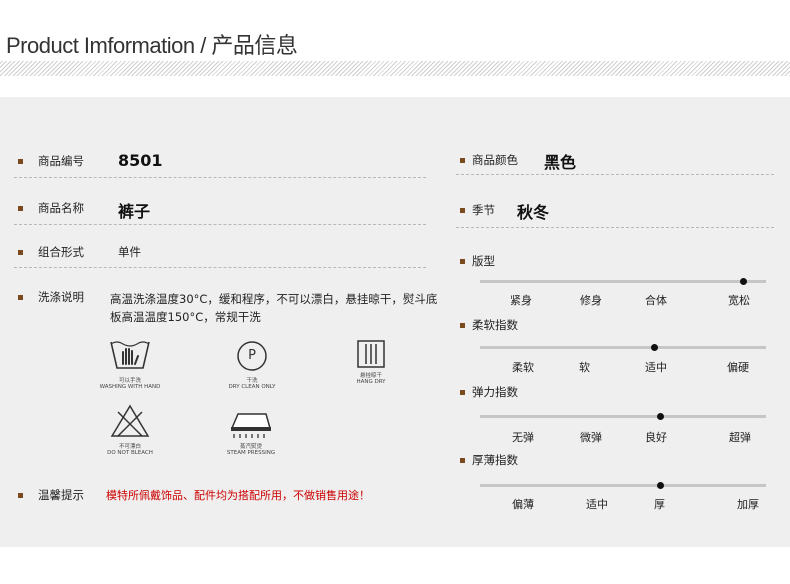 Image resolution: width=790 pixels, height=584 pixels. I want to click on hang-dry-icon, so click(371, 354).